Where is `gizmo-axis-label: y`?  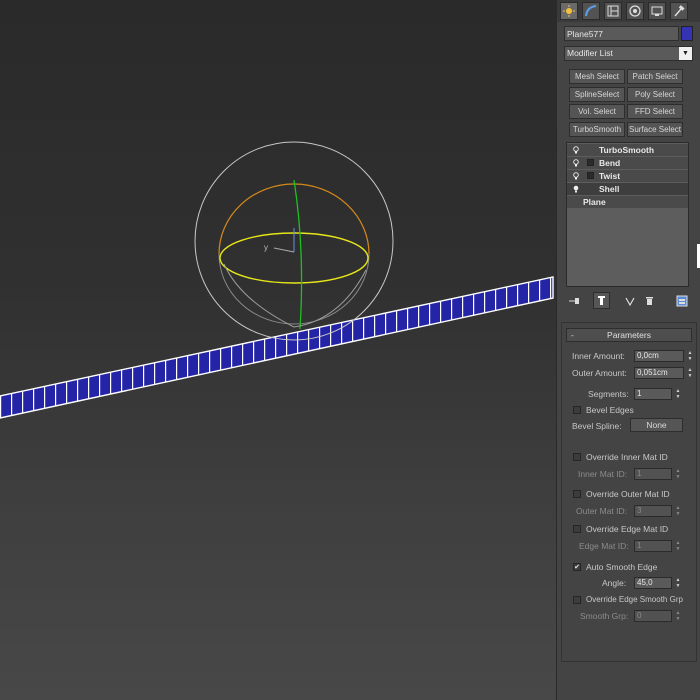 gizmo-axis-label: y is located at coordinates (266, 247).